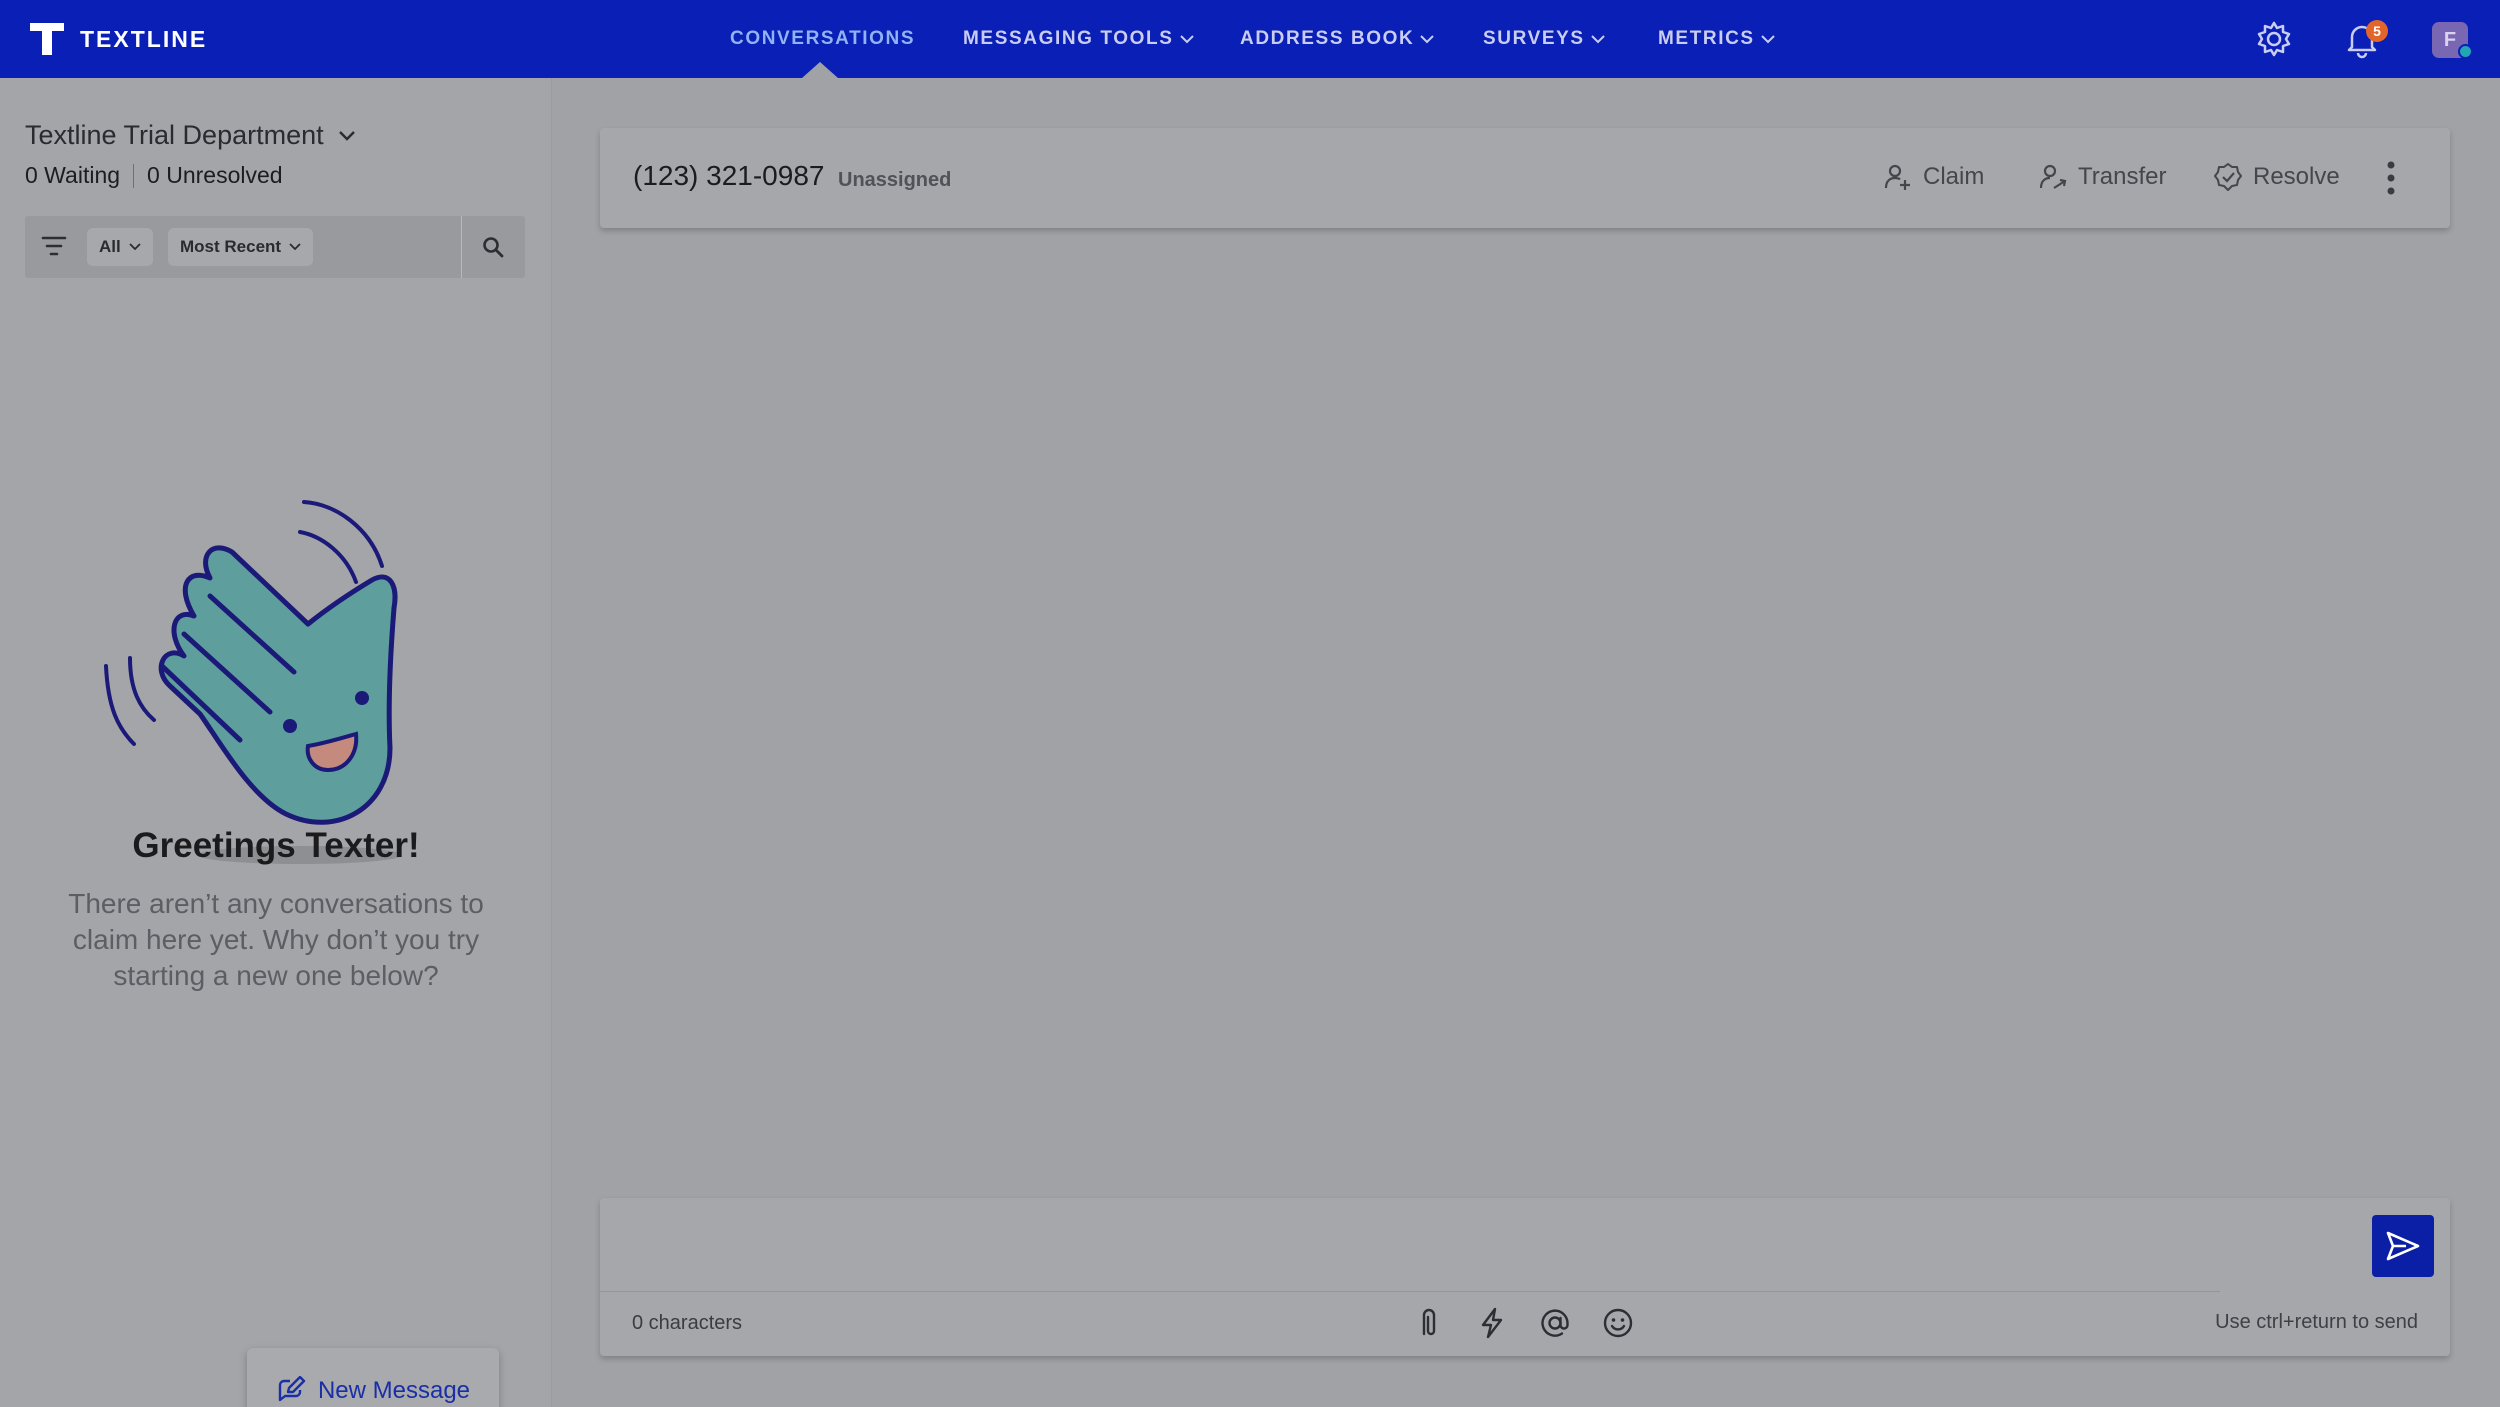  Describe the element at coordinates (231, 246) in the screenshot. I see `sort-value: Most Recent` at that location.